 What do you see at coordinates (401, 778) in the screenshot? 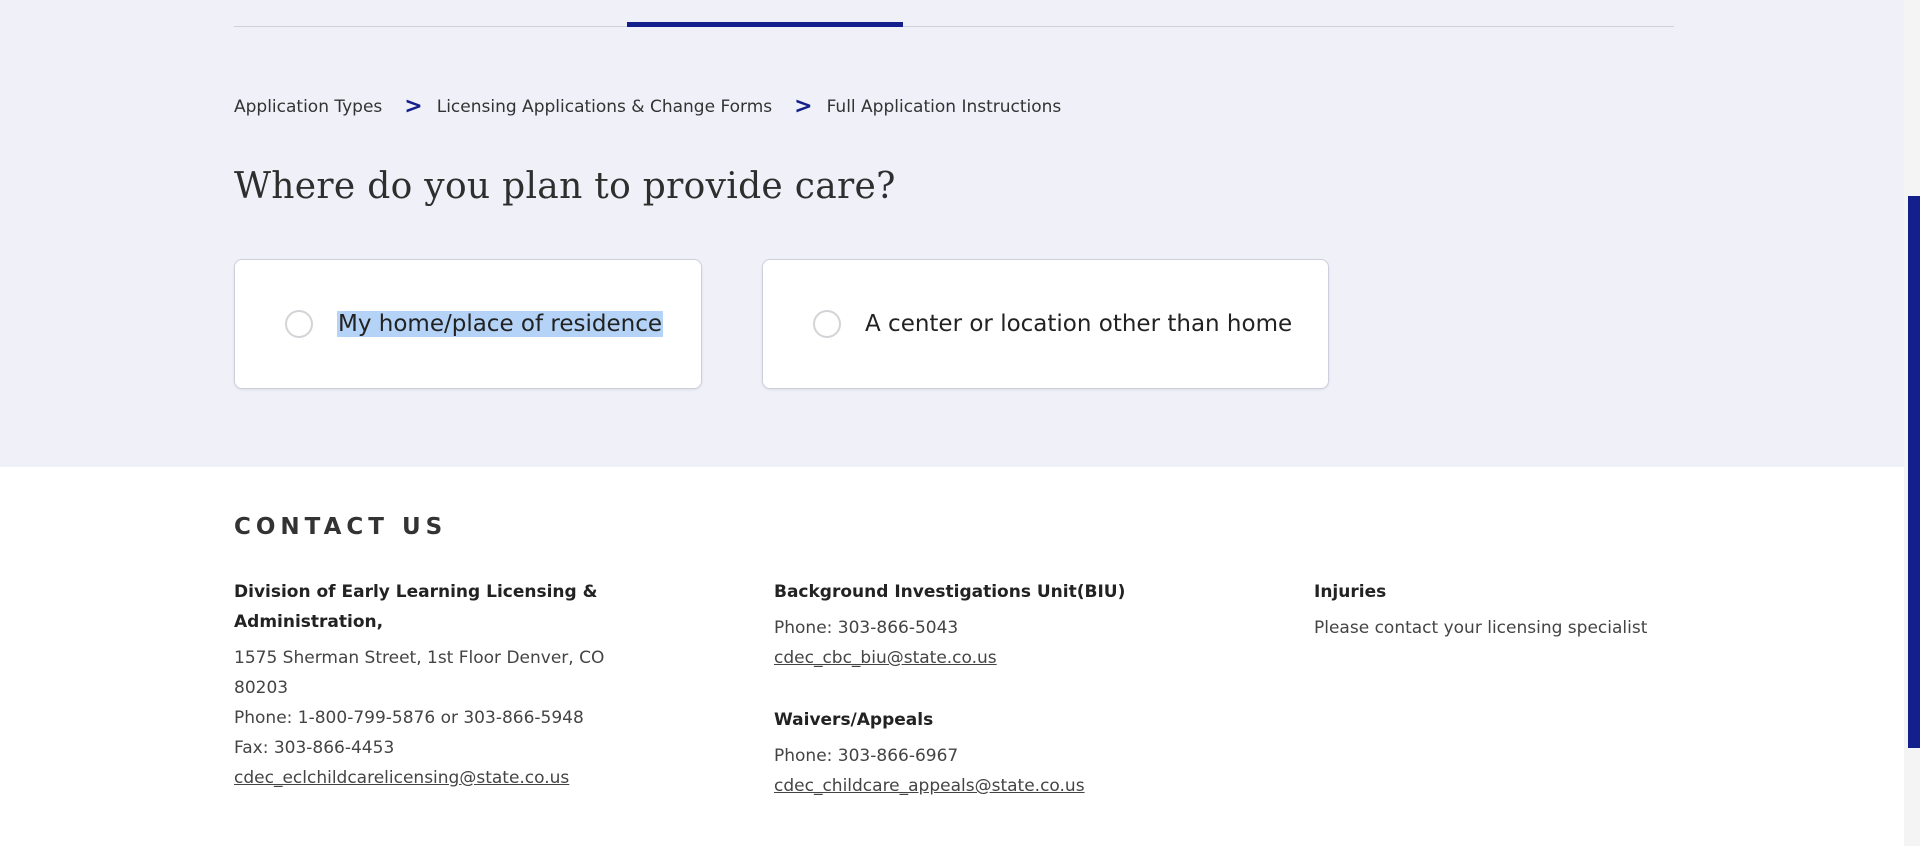
I see `division-email-link: cdec_eclchildcarelicensing@state.co.us` at bounding box center [401, 778].